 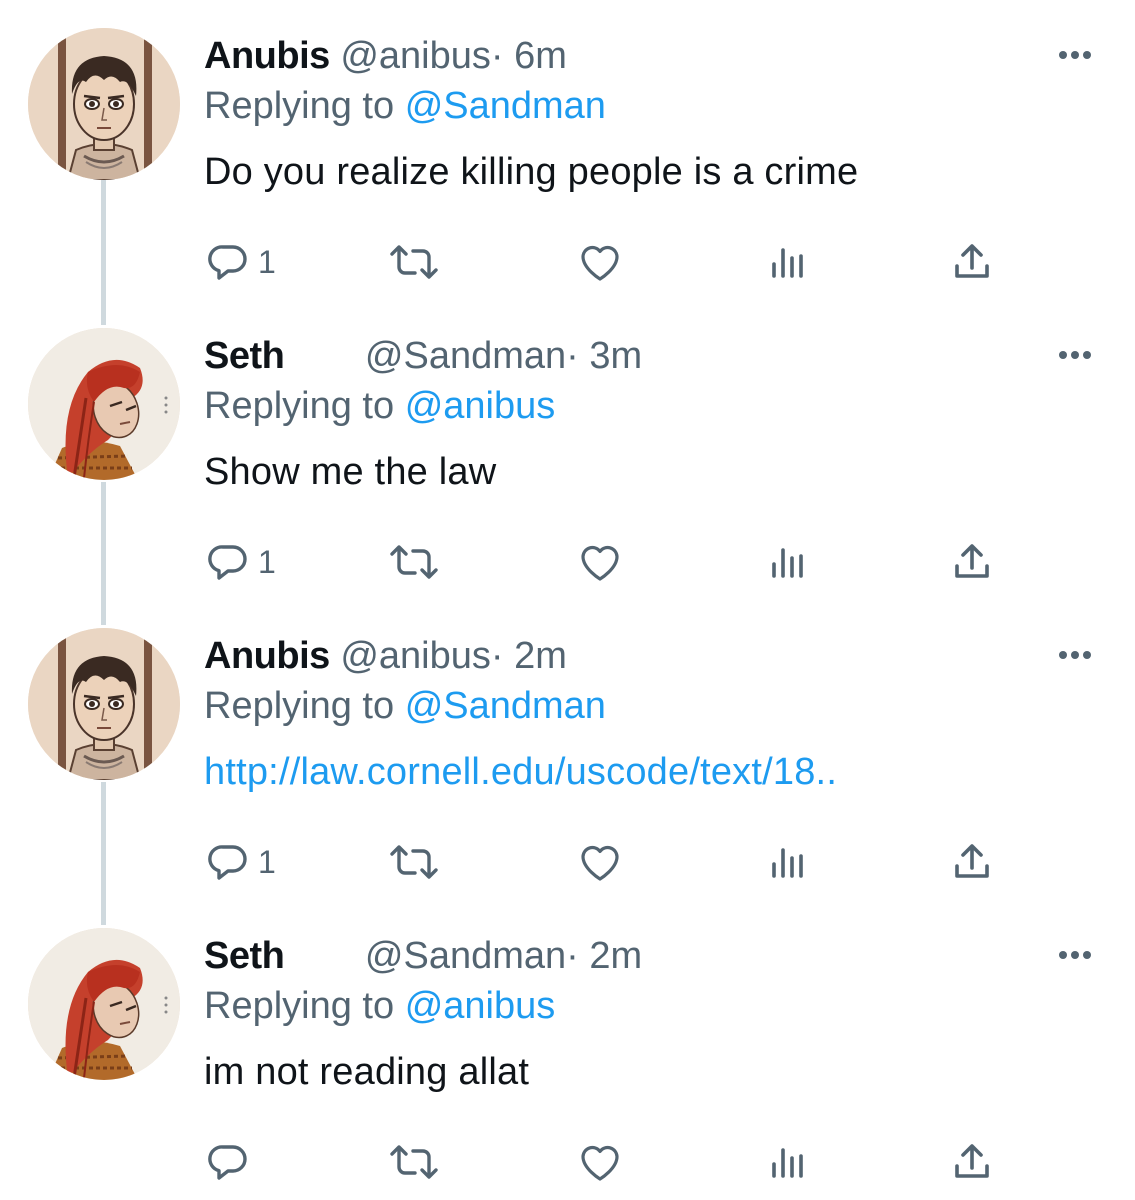 What do you see at coordinates (367, 1072) in the screenshot?
I see `tweet-text: im not reading allat` at bounding box center [367, 1072].